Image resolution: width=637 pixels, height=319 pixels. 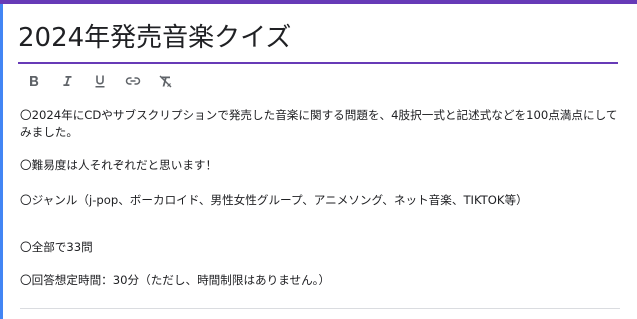 I want to click on italic-icon, so click(x=66, y=81).